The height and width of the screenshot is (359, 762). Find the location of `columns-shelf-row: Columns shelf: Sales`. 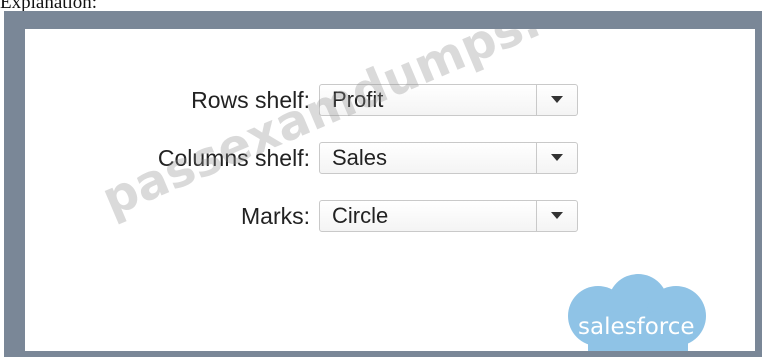

columns-shelf-row: Columns shelf: Sales is located at coordinates (390, 158).